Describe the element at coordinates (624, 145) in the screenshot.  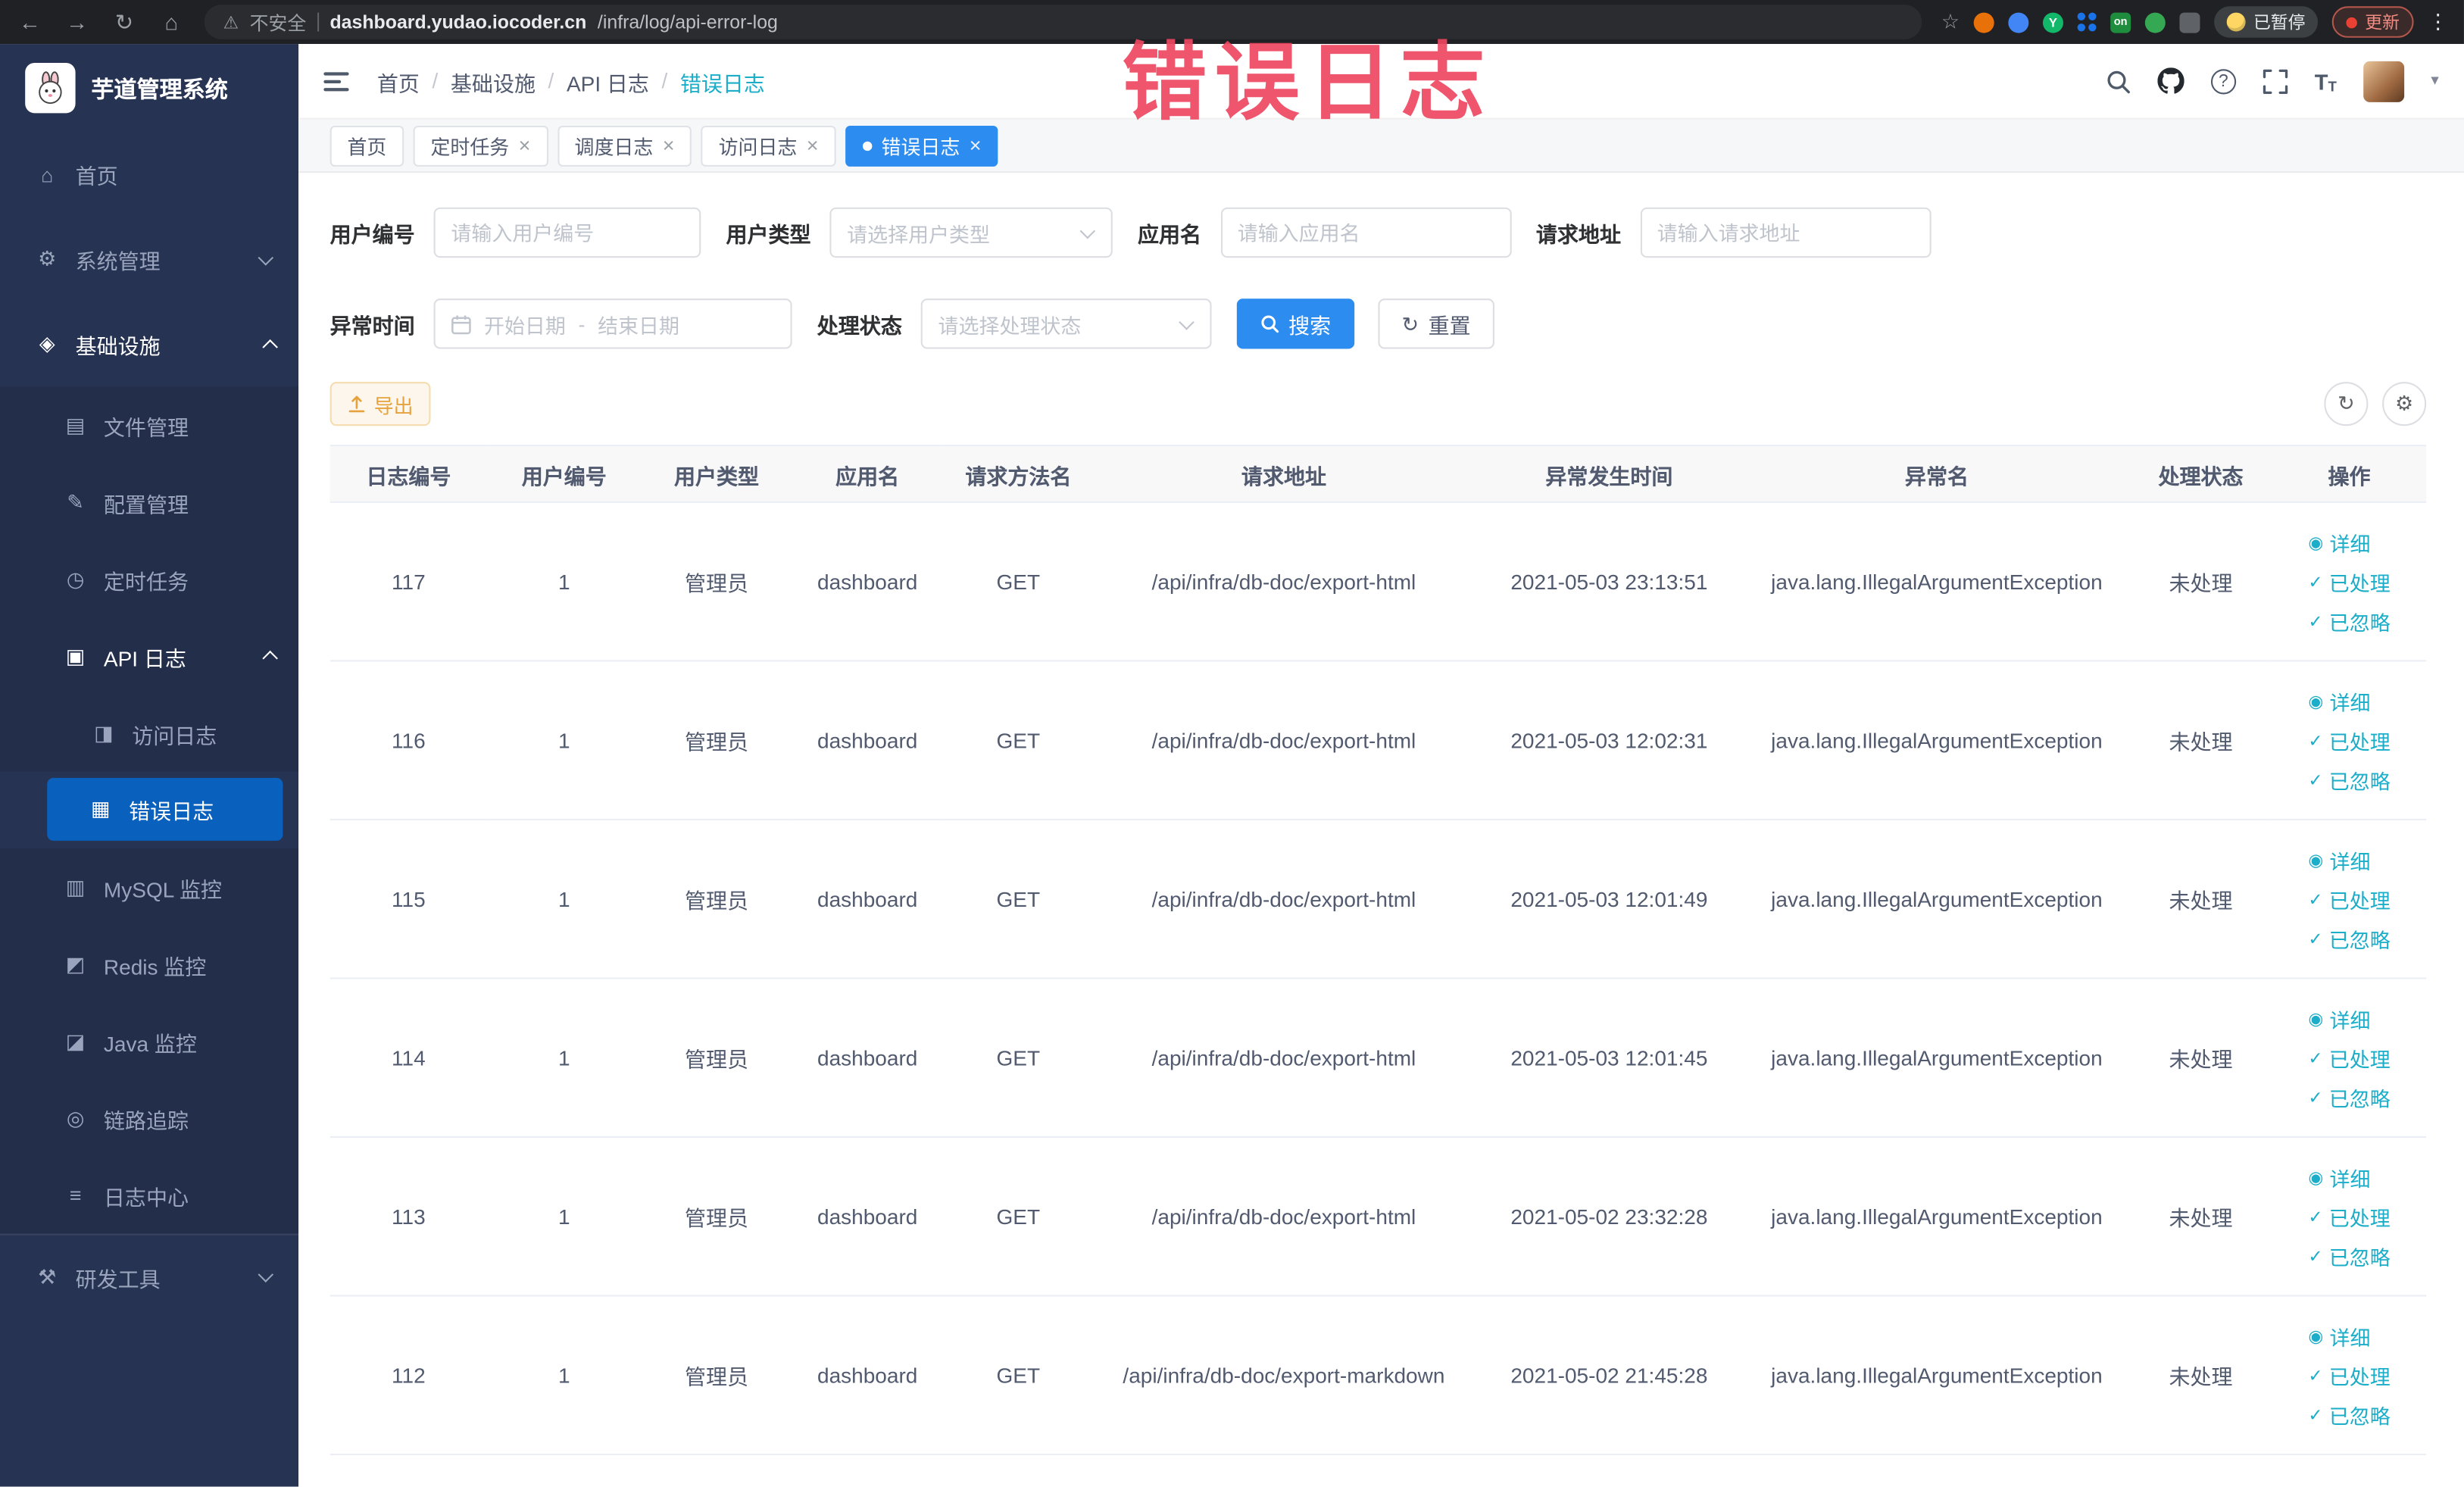
I see `tab-调度日志: 调度日志 ×` at that location.